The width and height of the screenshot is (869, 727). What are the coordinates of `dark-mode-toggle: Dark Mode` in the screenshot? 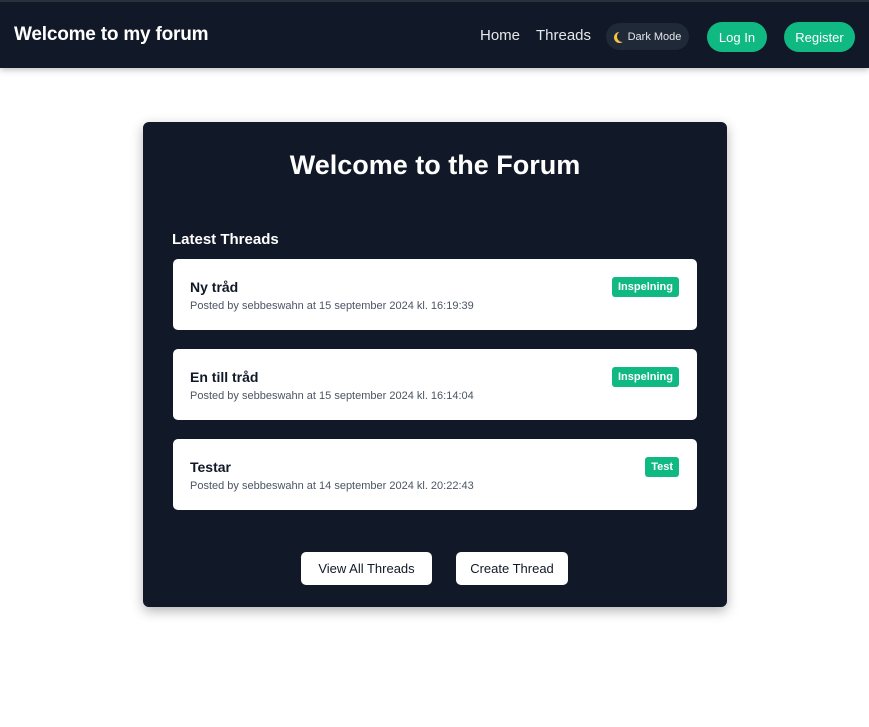 It's located at (647, 36).